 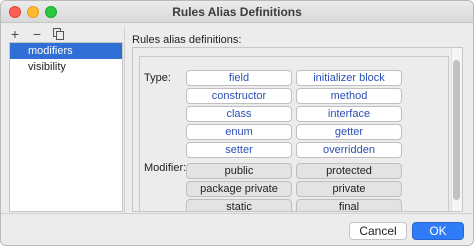 I want to click on chip-private: private, so click(x=349, y=189).